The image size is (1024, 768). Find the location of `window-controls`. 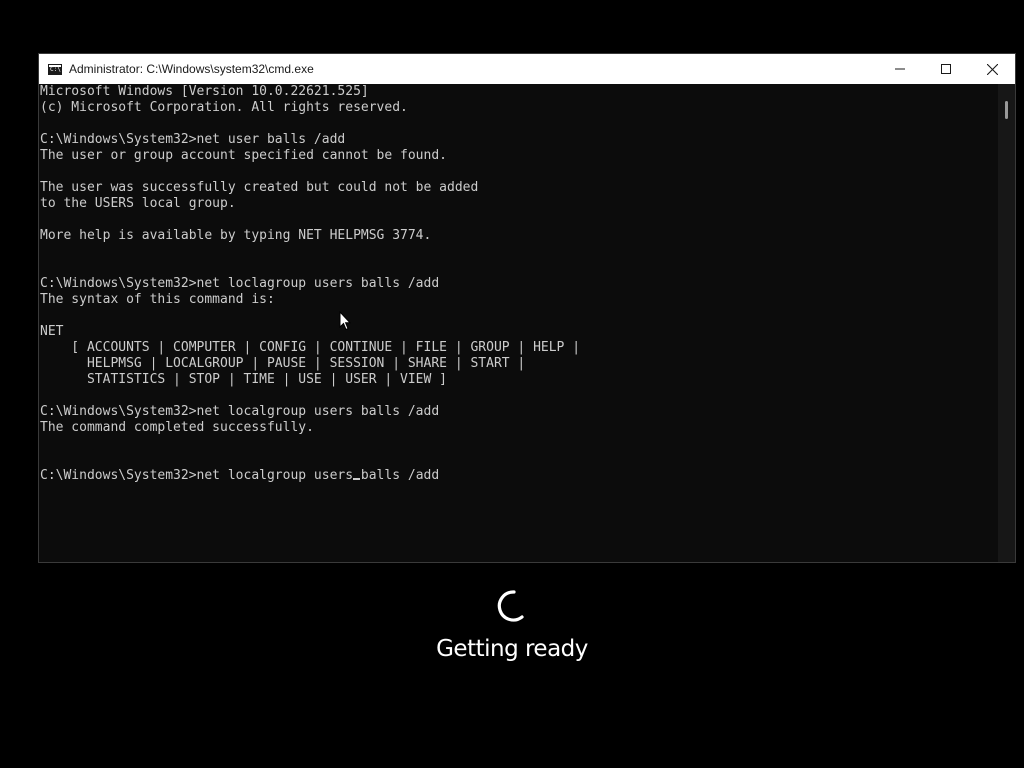

window-controls is located at coordinates (946, 69).